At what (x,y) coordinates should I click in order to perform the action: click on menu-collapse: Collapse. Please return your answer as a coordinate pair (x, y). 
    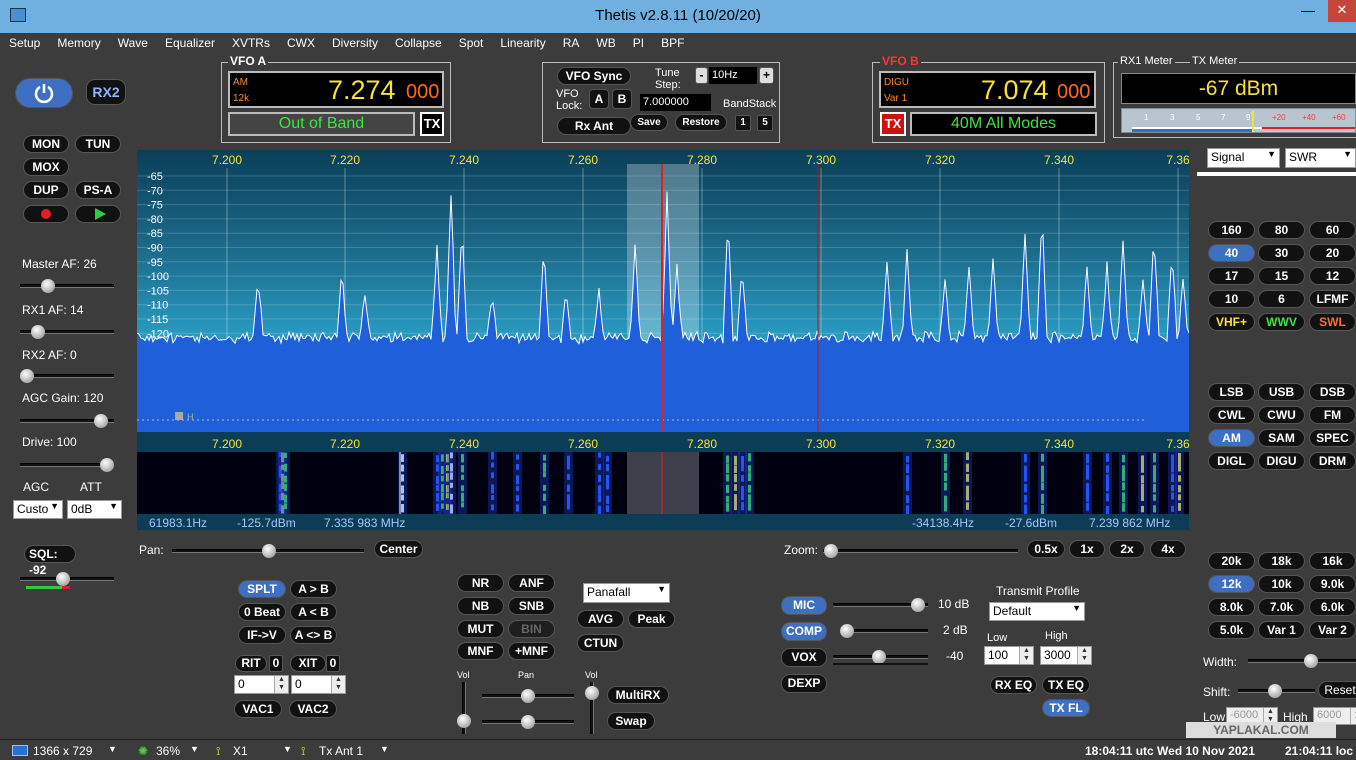
    Looking at the image, I should click on (418, 41).